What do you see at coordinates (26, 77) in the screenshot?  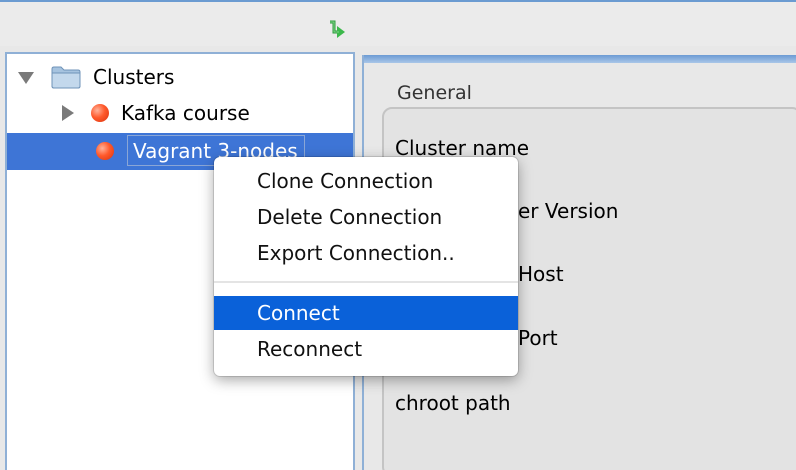 I see `expand-down-icon` at bounding box center [26, 77].